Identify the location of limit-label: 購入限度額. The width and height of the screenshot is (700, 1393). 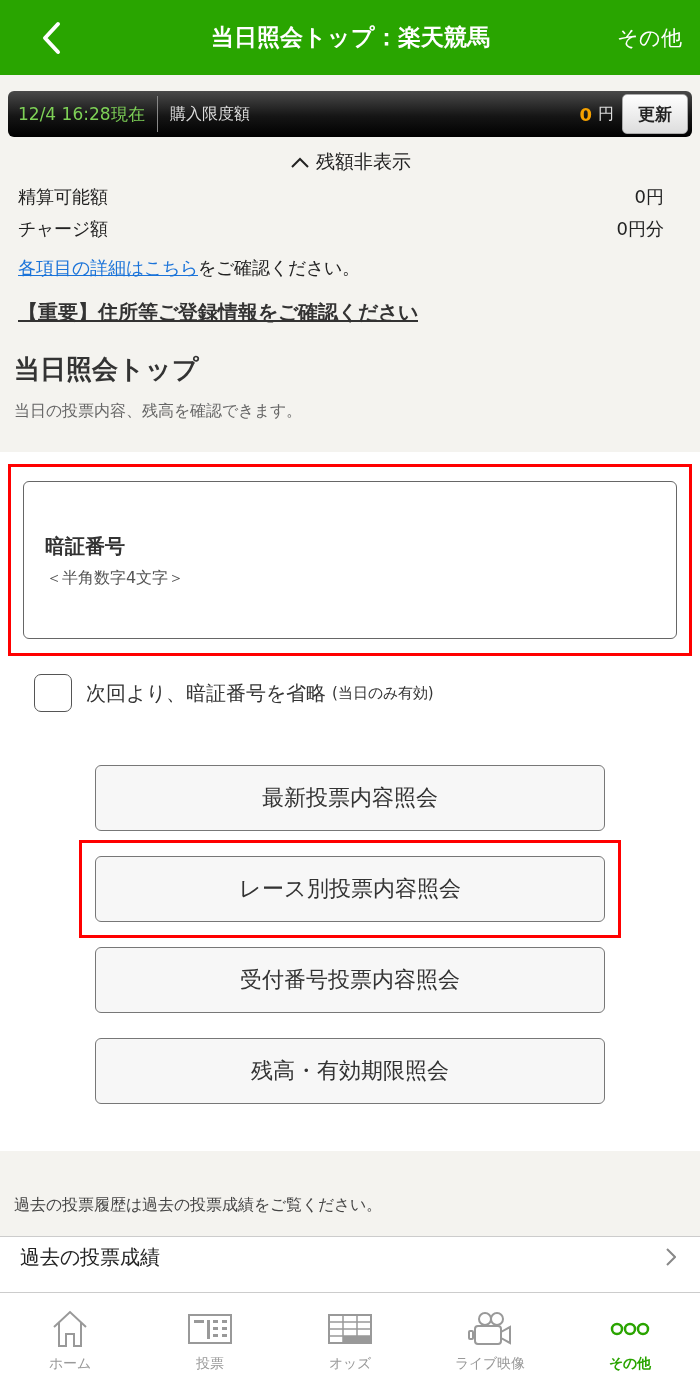
(209, 114).